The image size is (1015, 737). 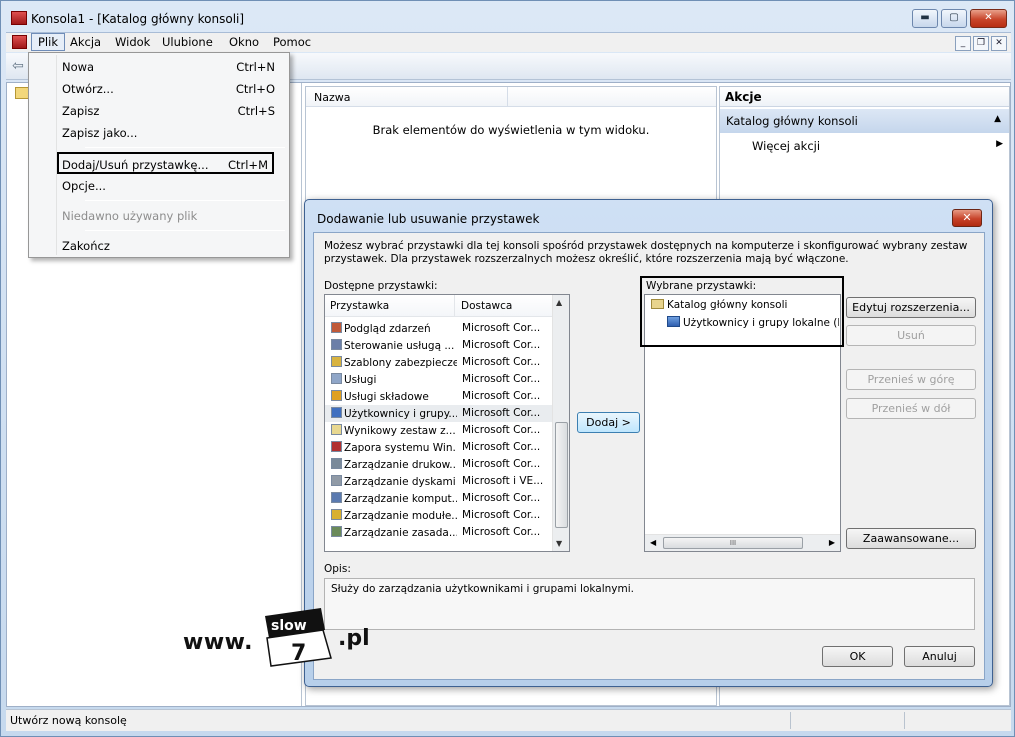 I want to click on menu-okno: Okno, so click(x=244, y=43).